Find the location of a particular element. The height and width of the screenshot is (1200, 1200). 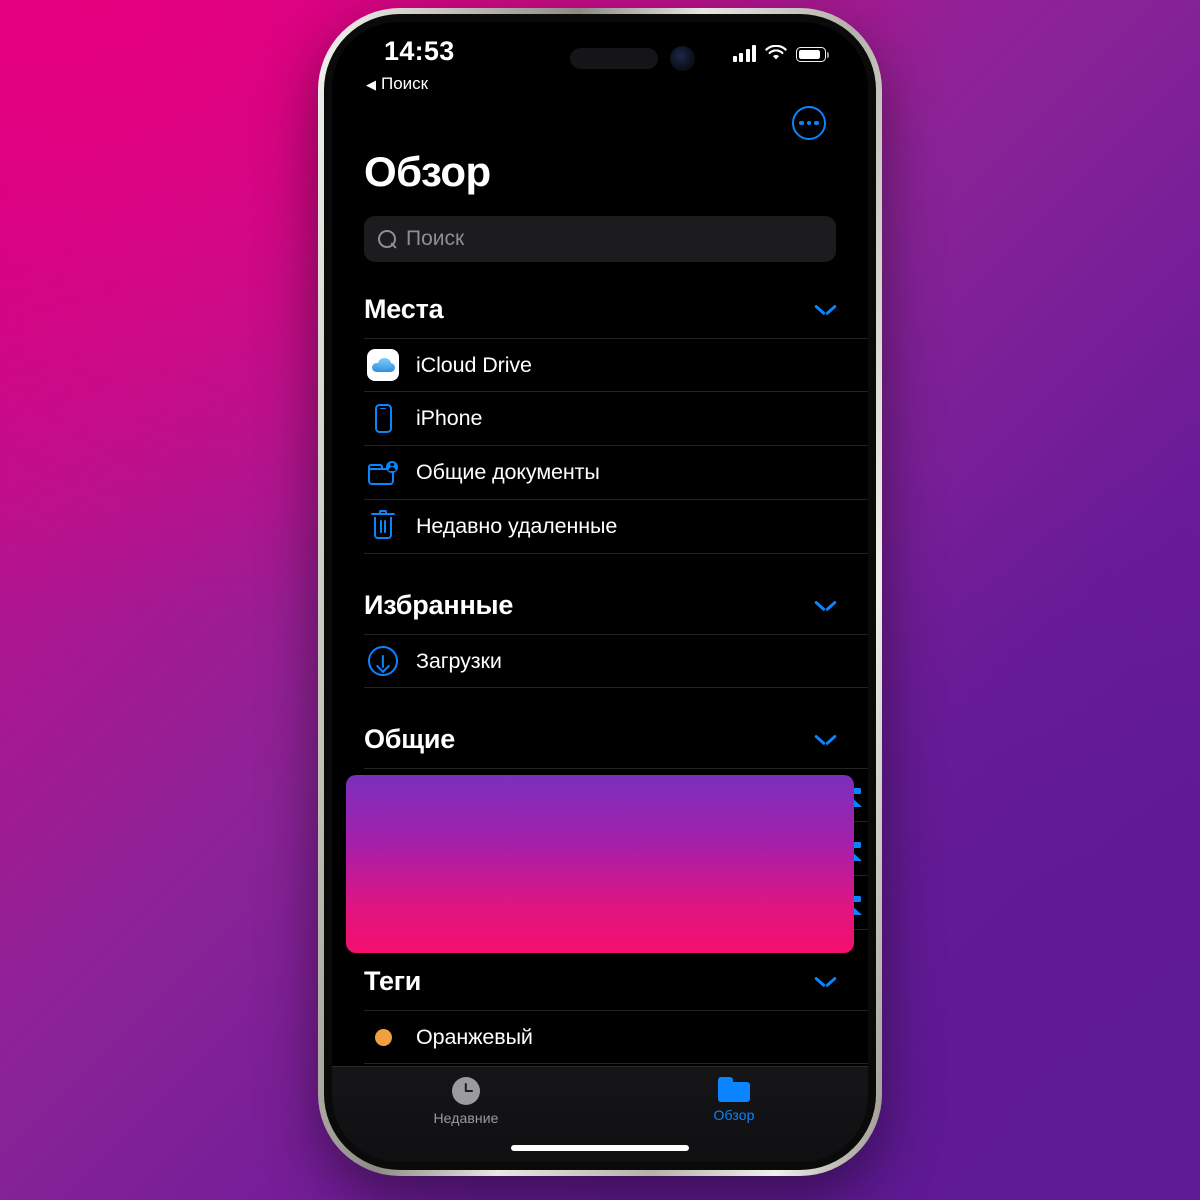

status-bar: 14:53 ◀ Поиск is located at coordinates (600, 61).